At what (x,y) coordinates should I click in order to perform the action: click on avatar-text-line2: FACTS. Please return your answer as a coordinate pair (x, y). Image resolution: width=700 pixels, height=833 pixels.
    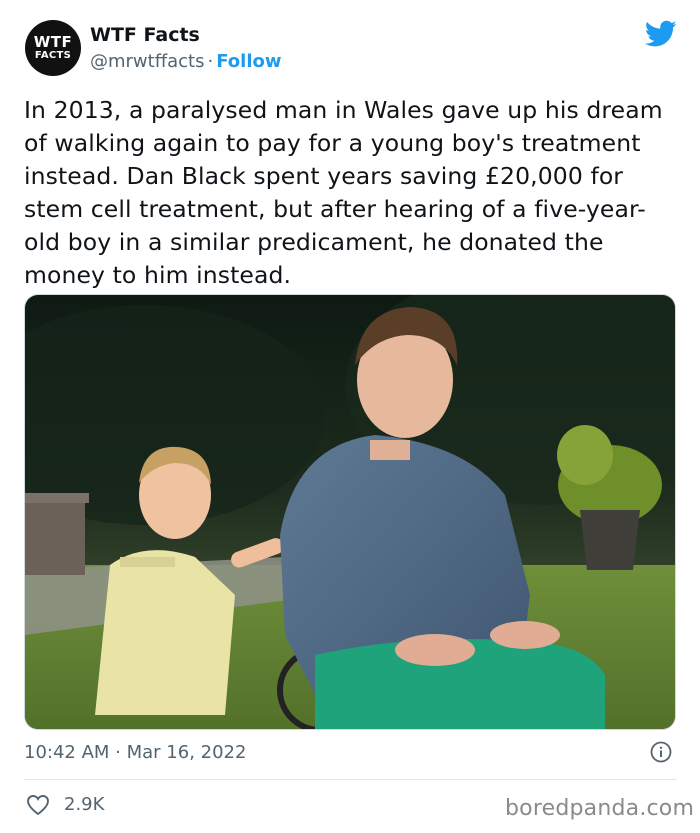
    Looking at the image, I should click on (53, 55).